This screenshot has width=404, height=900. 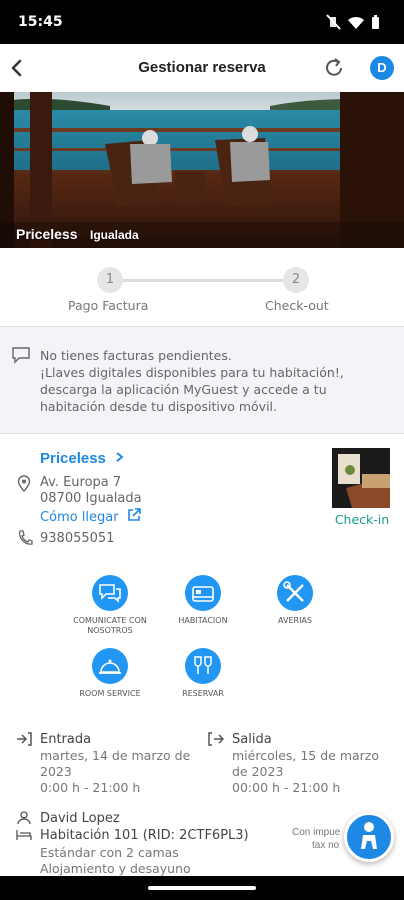 What do you see at coordinates (203, 280) in the screenshot?
I see `stepper-line` at bounding box center [203, 280].